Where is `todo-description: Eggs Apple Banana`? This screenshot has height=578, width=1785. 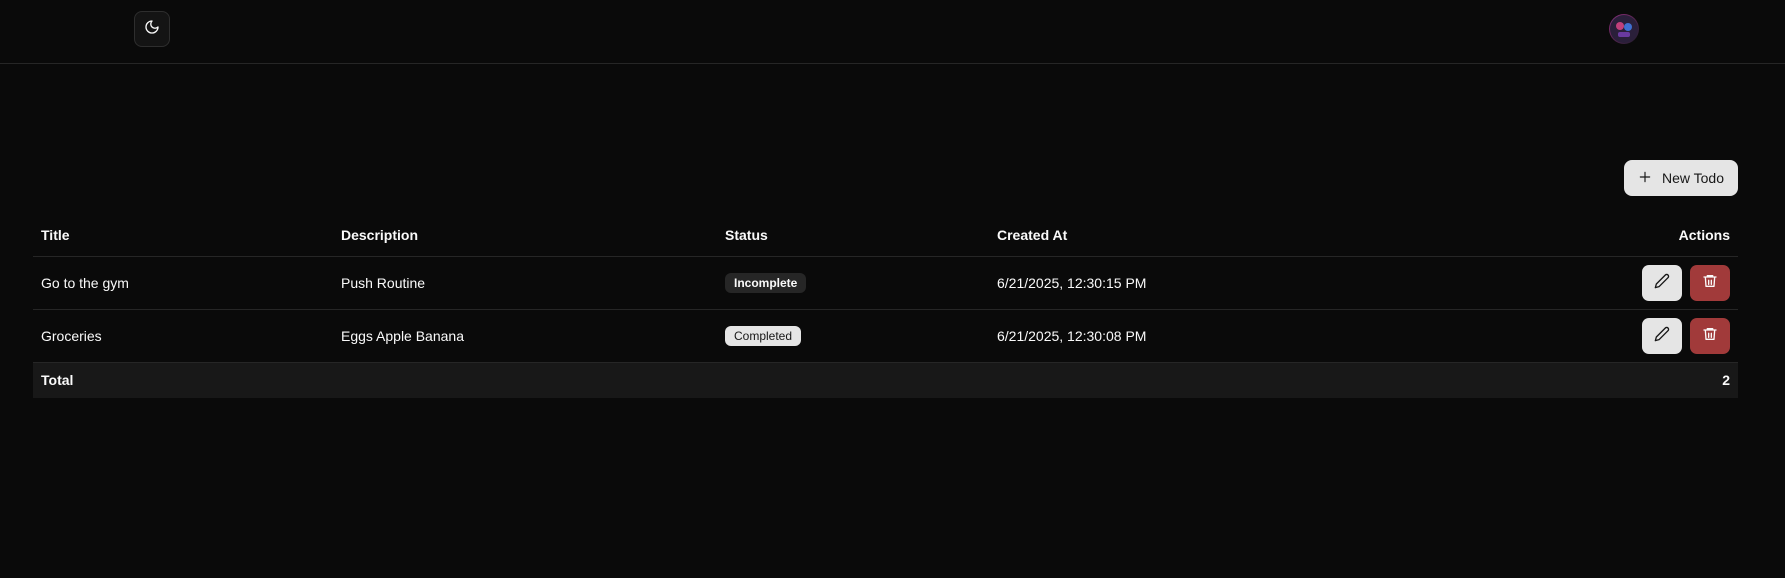
todo-description: Eggs Apple Banana is located at coordinates (525, 336).